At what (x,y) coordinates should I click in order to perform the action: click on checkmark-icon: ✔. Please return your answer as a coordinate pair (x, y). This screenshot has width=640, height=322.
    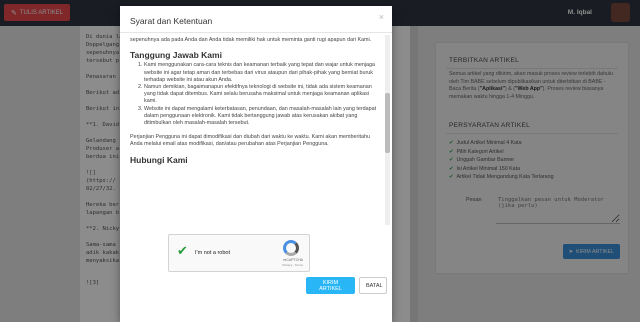
    Looking at the image, I should click on (182, 251).